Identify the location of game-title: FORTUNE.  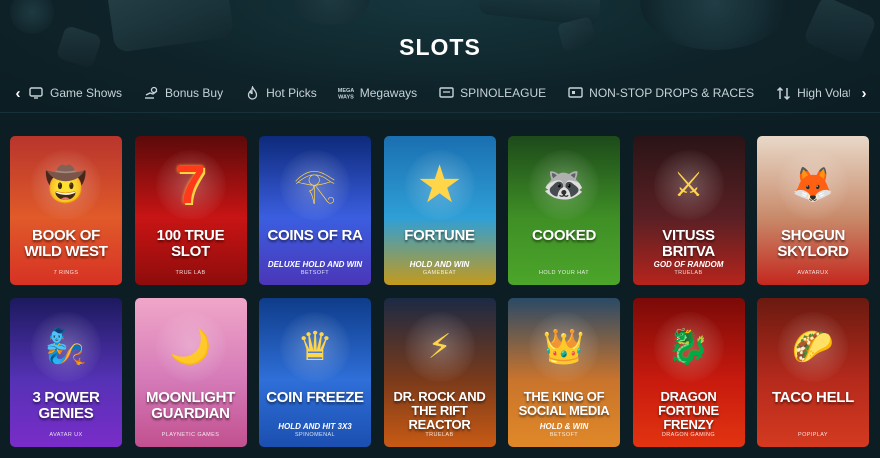
(439, 235).